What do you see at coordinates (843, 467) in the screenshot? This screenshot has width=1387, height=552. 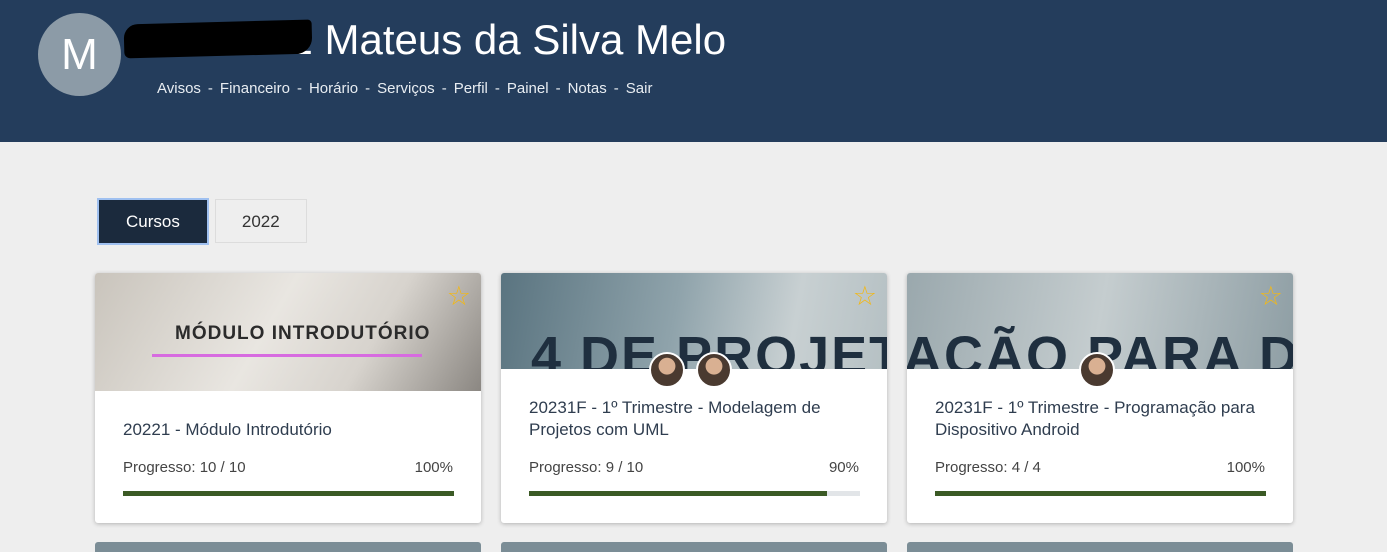 I see `progress-percent: 90%` at bounding box center [843, 467].